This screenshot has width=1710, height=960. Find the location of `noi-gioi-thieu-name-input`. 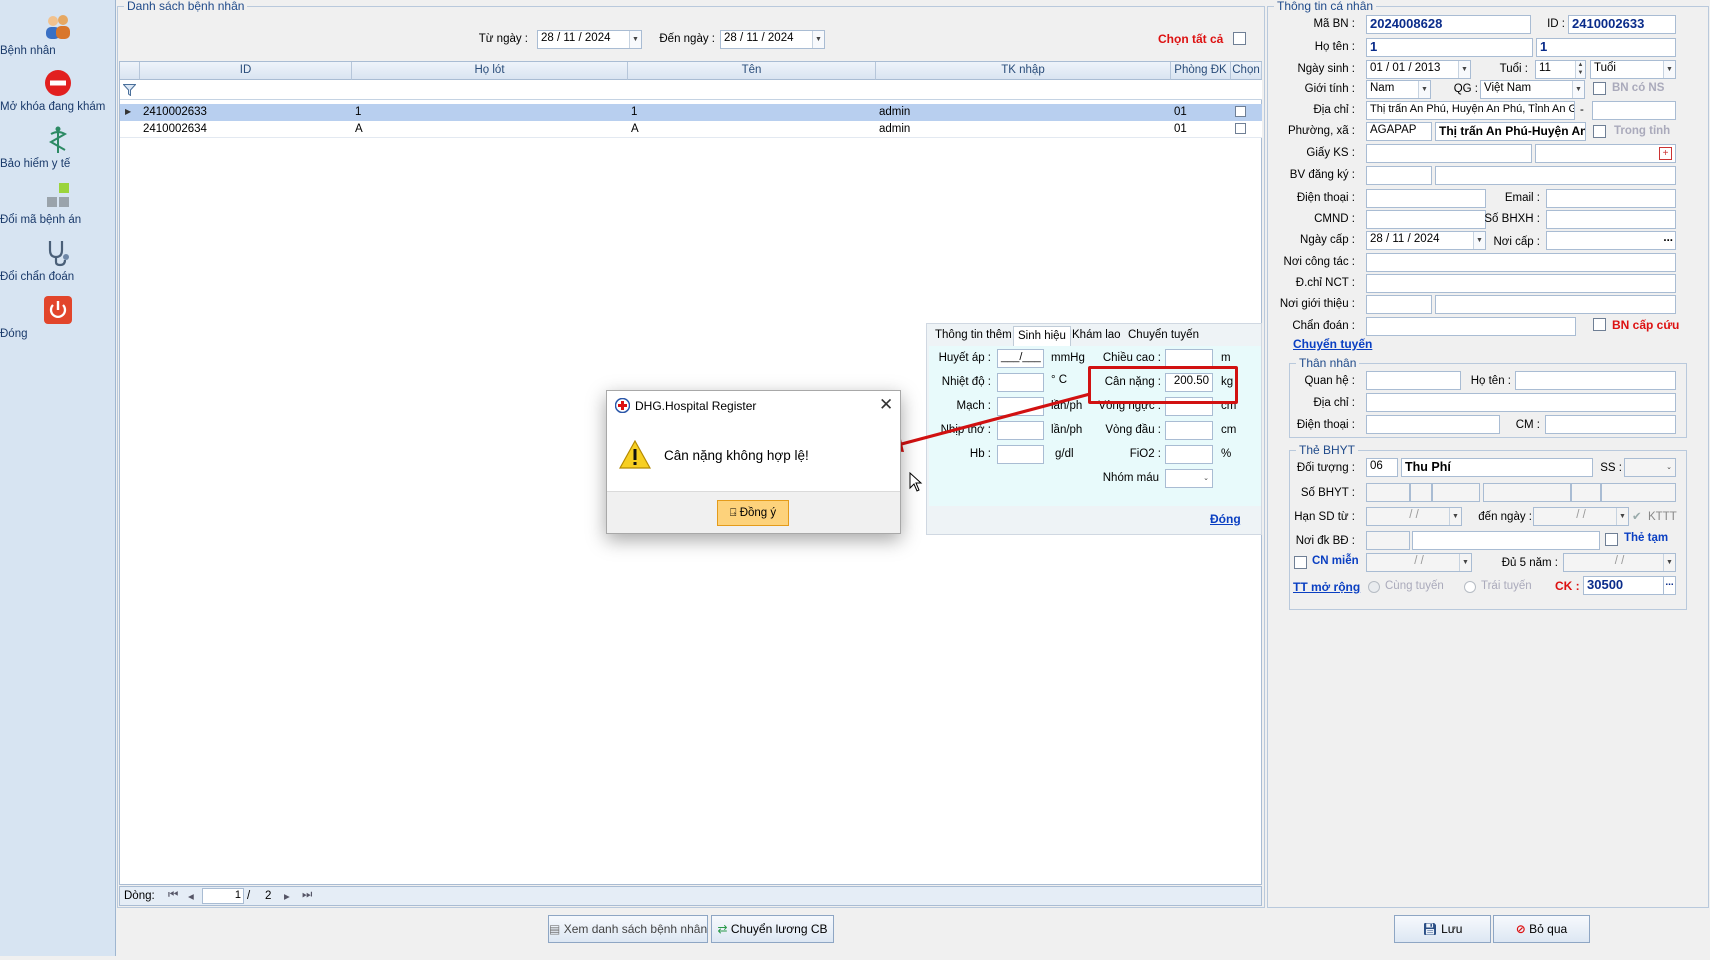

noi-gioi-thieu-name-input is located at coordinates (1555, 304).